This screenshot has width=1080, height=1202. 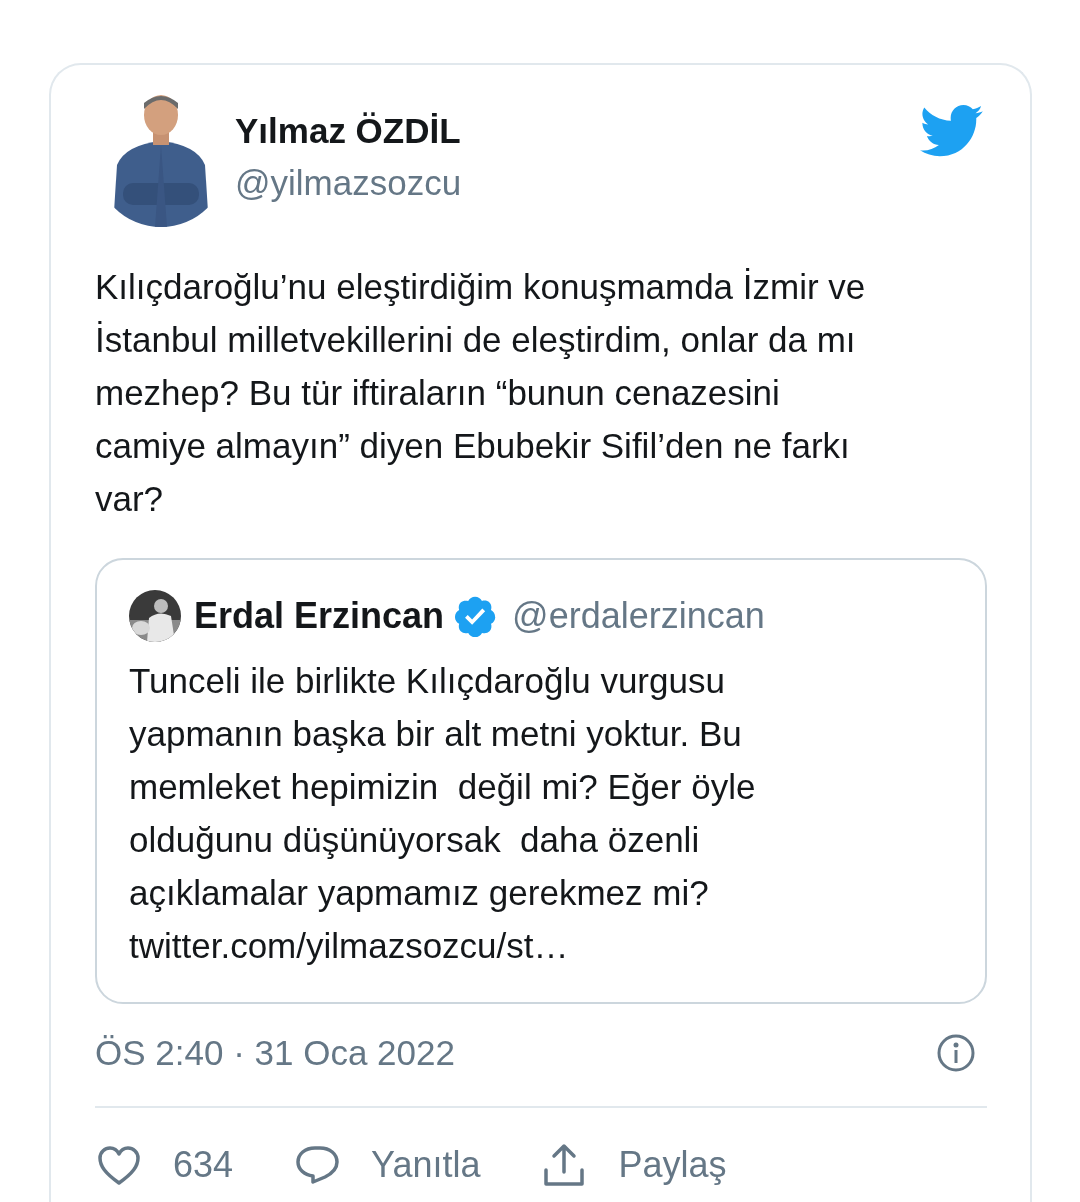 What do you see at coordinates (387, 1165) in the screenshot?
I see `reply-button: Yanıtla` at bounding box center [387, 1165].